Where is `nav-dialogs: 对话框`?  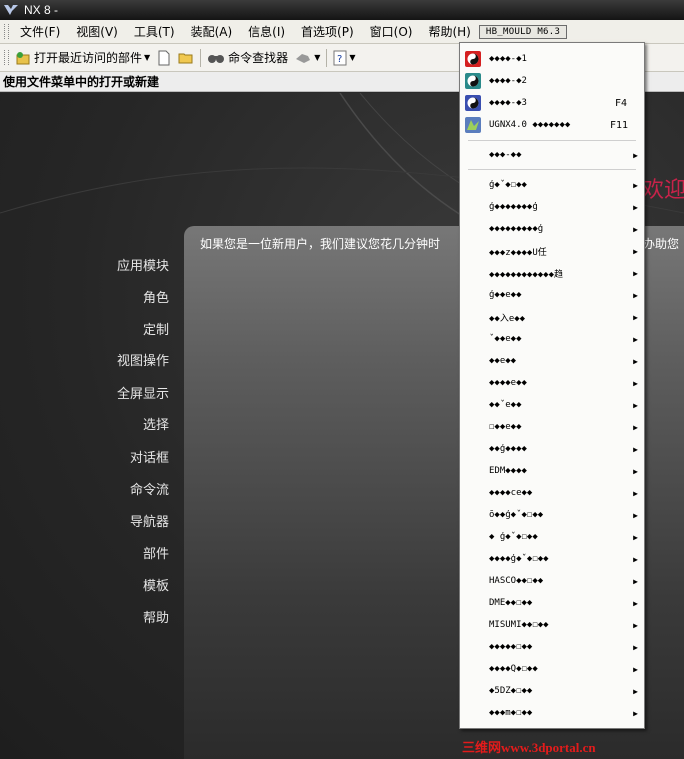
nav-dialogs: 对话框 is located at coordinates (84, 456).